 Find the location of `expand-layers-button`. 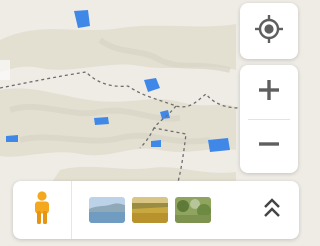

expand-layers-button is located at coordinates (272, 210).